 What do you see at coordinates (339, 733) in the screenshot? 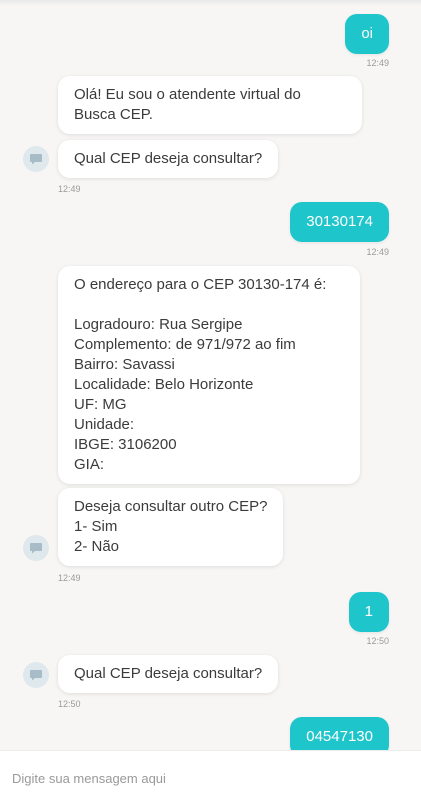
I see `user-message: 04547130` at bounding box center [339, 733].